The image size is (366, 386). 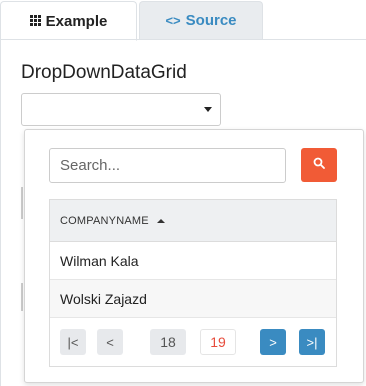 What do you see at coordinates (193, 342) in the screenshot?
I see `pager: |< < 18 19 > >|` at bounding box center [193, 342].